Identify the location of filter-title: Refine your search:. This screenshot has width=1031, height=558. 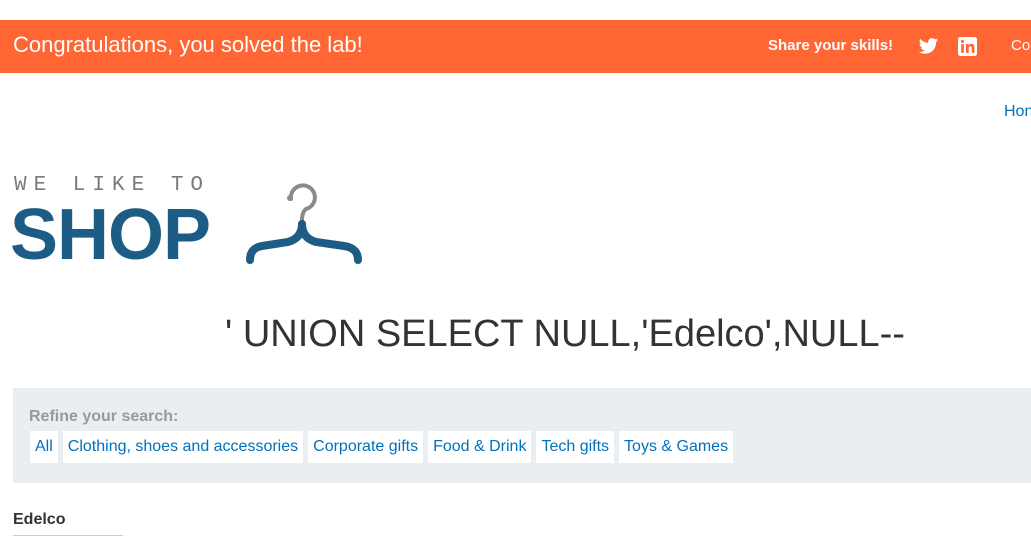
(104, 416).